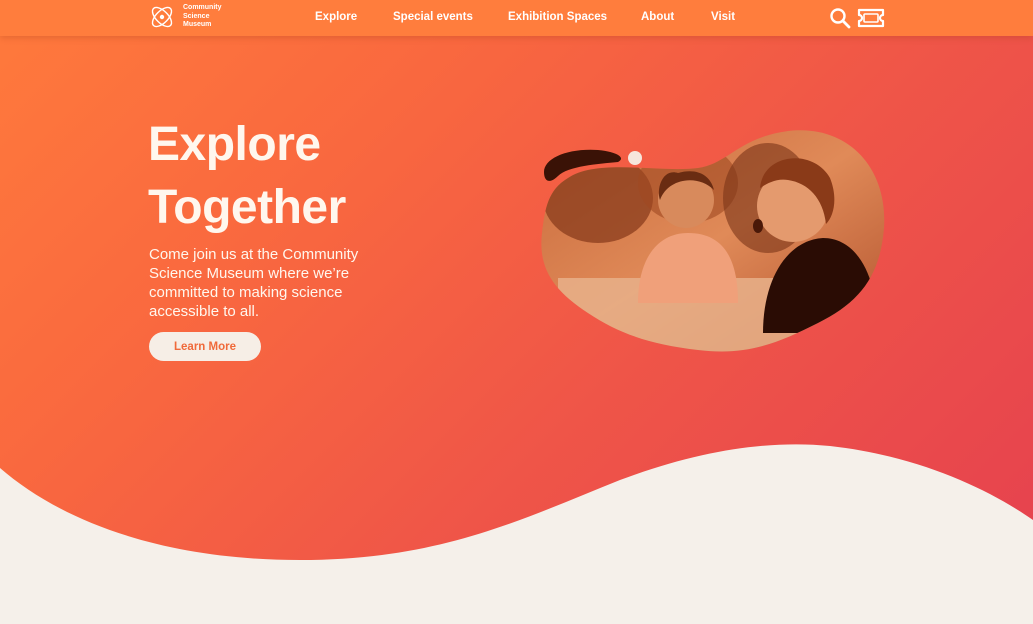 The image size is (1033, 624). I want to click on nav-visit: Visit, so click(723, 17).